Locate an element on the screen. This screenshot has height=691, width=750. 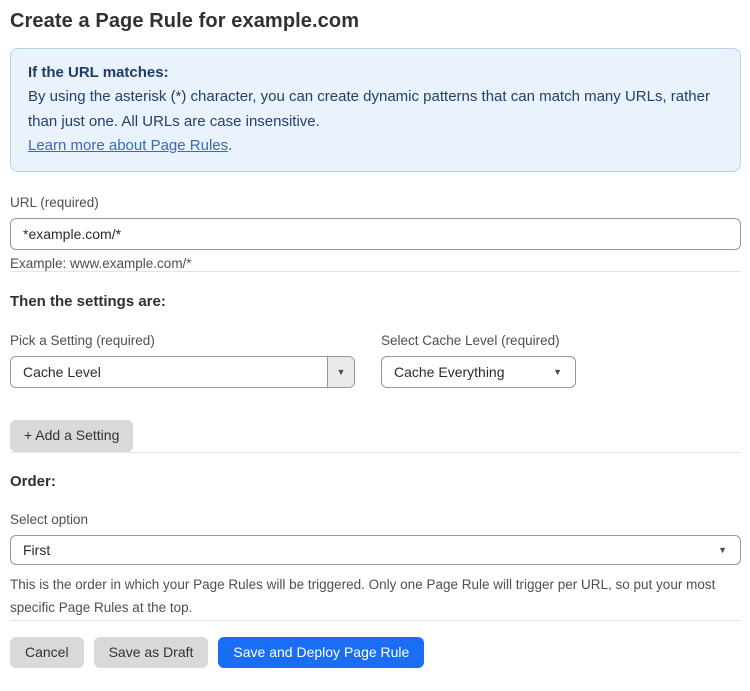
setting-picker-group: Pick a Setting (required) Cache Level ▼ is located at coordinates (182, 361).